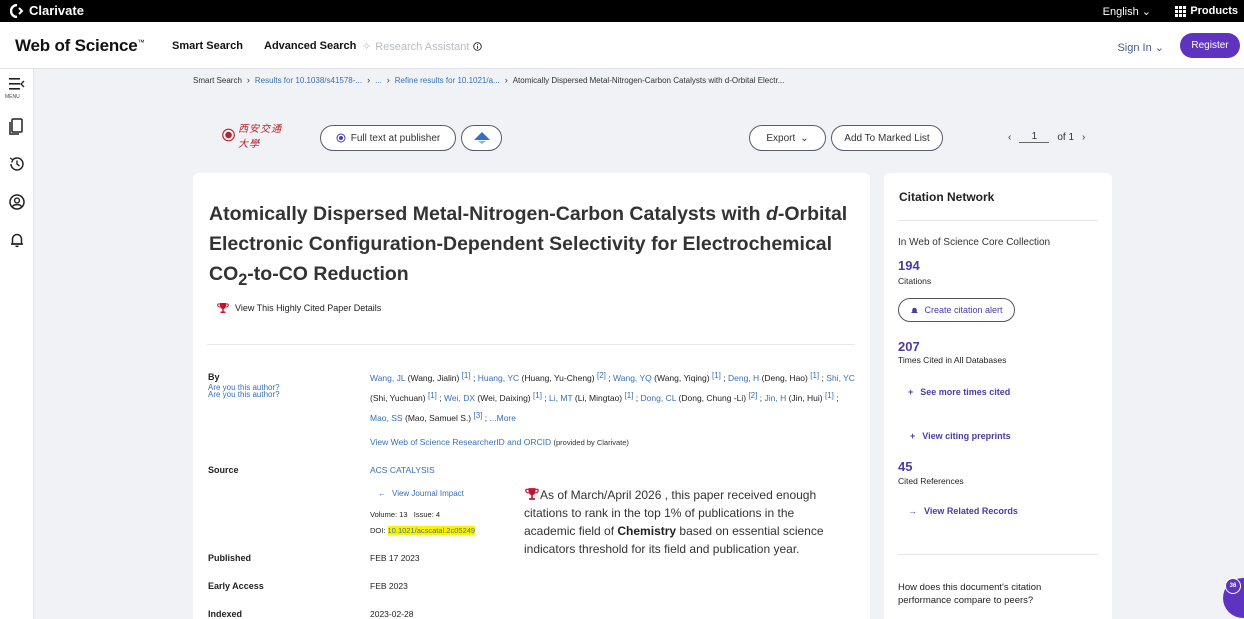 The width and height of the screenshot is (1244, 619). I want to click on sparkle-icon: ✧, so click(367, 47).